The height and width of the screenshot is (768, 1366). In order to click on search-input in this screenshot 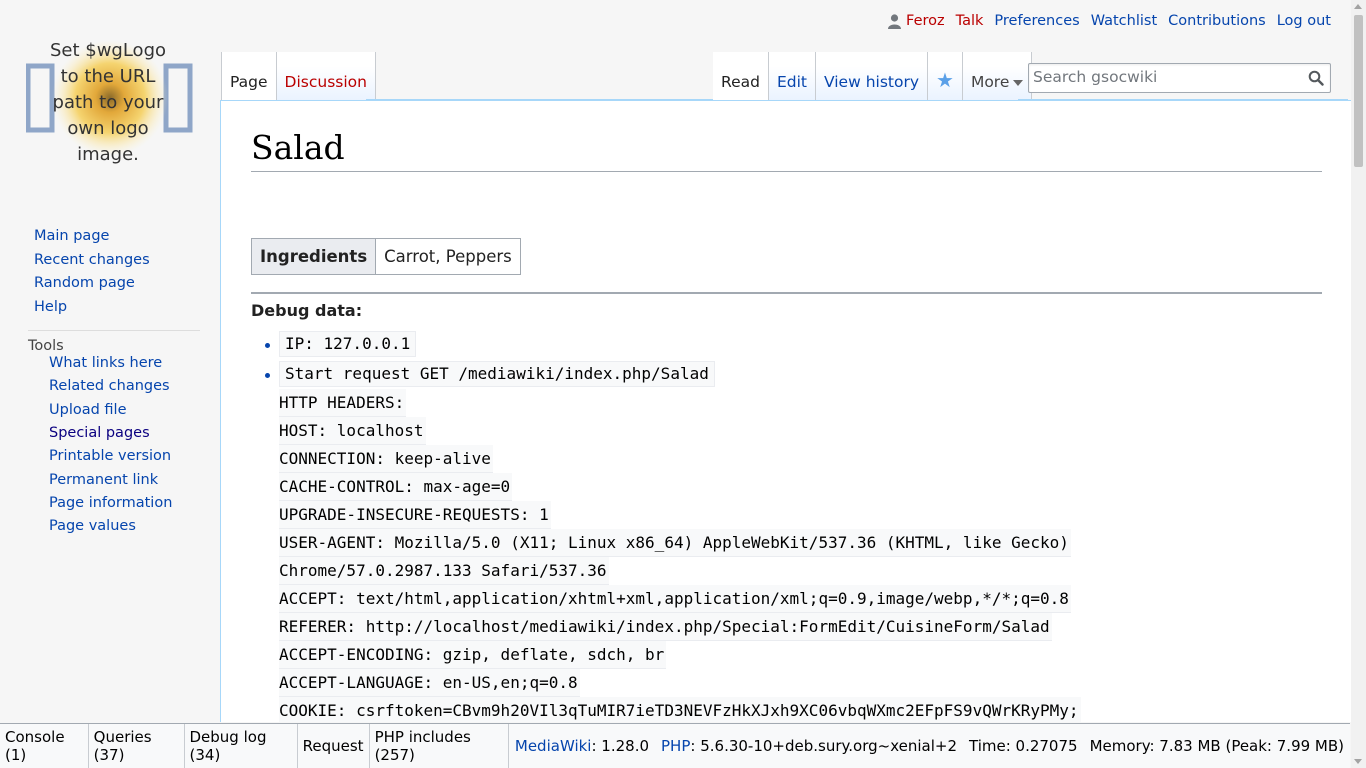, I will do `click(1159, 77)`.